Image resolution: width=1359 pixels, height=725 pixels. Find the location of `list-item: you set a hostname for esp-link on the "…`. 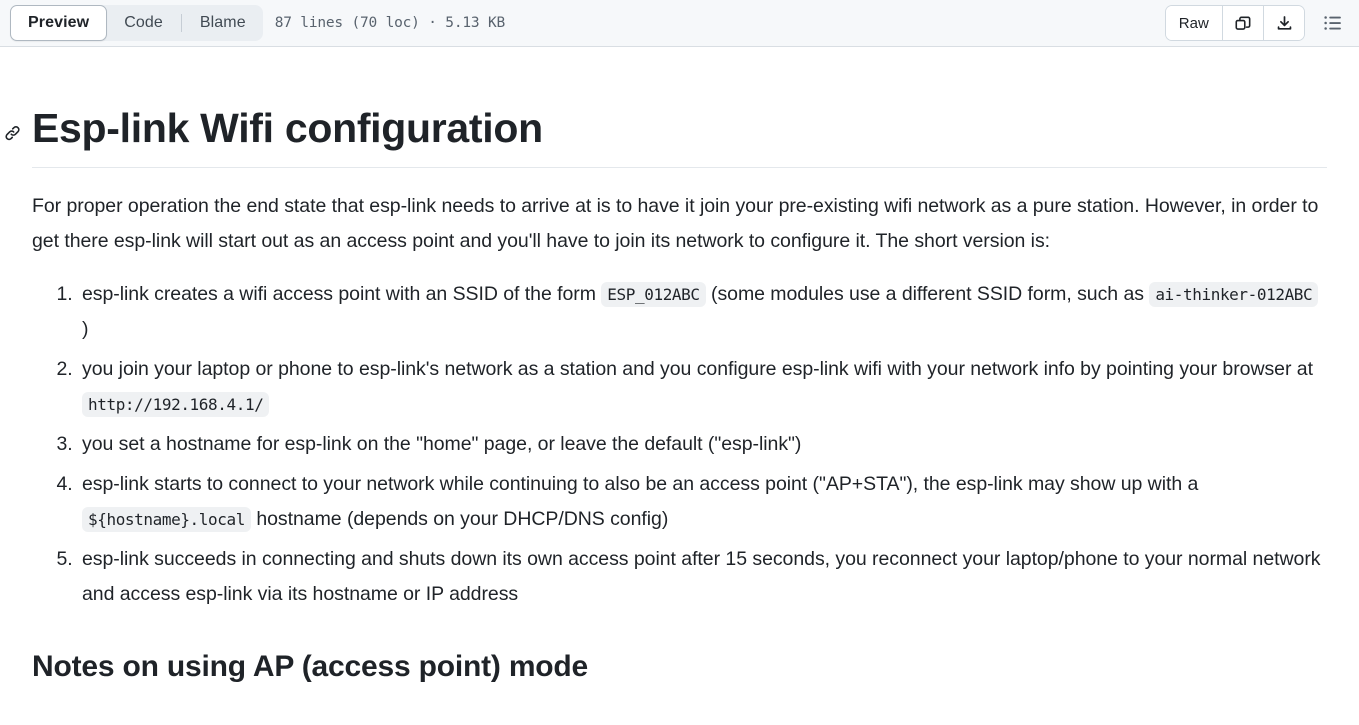

list-item: you set a hostname for esp-link on the "… is located at coordinates (702, 444).